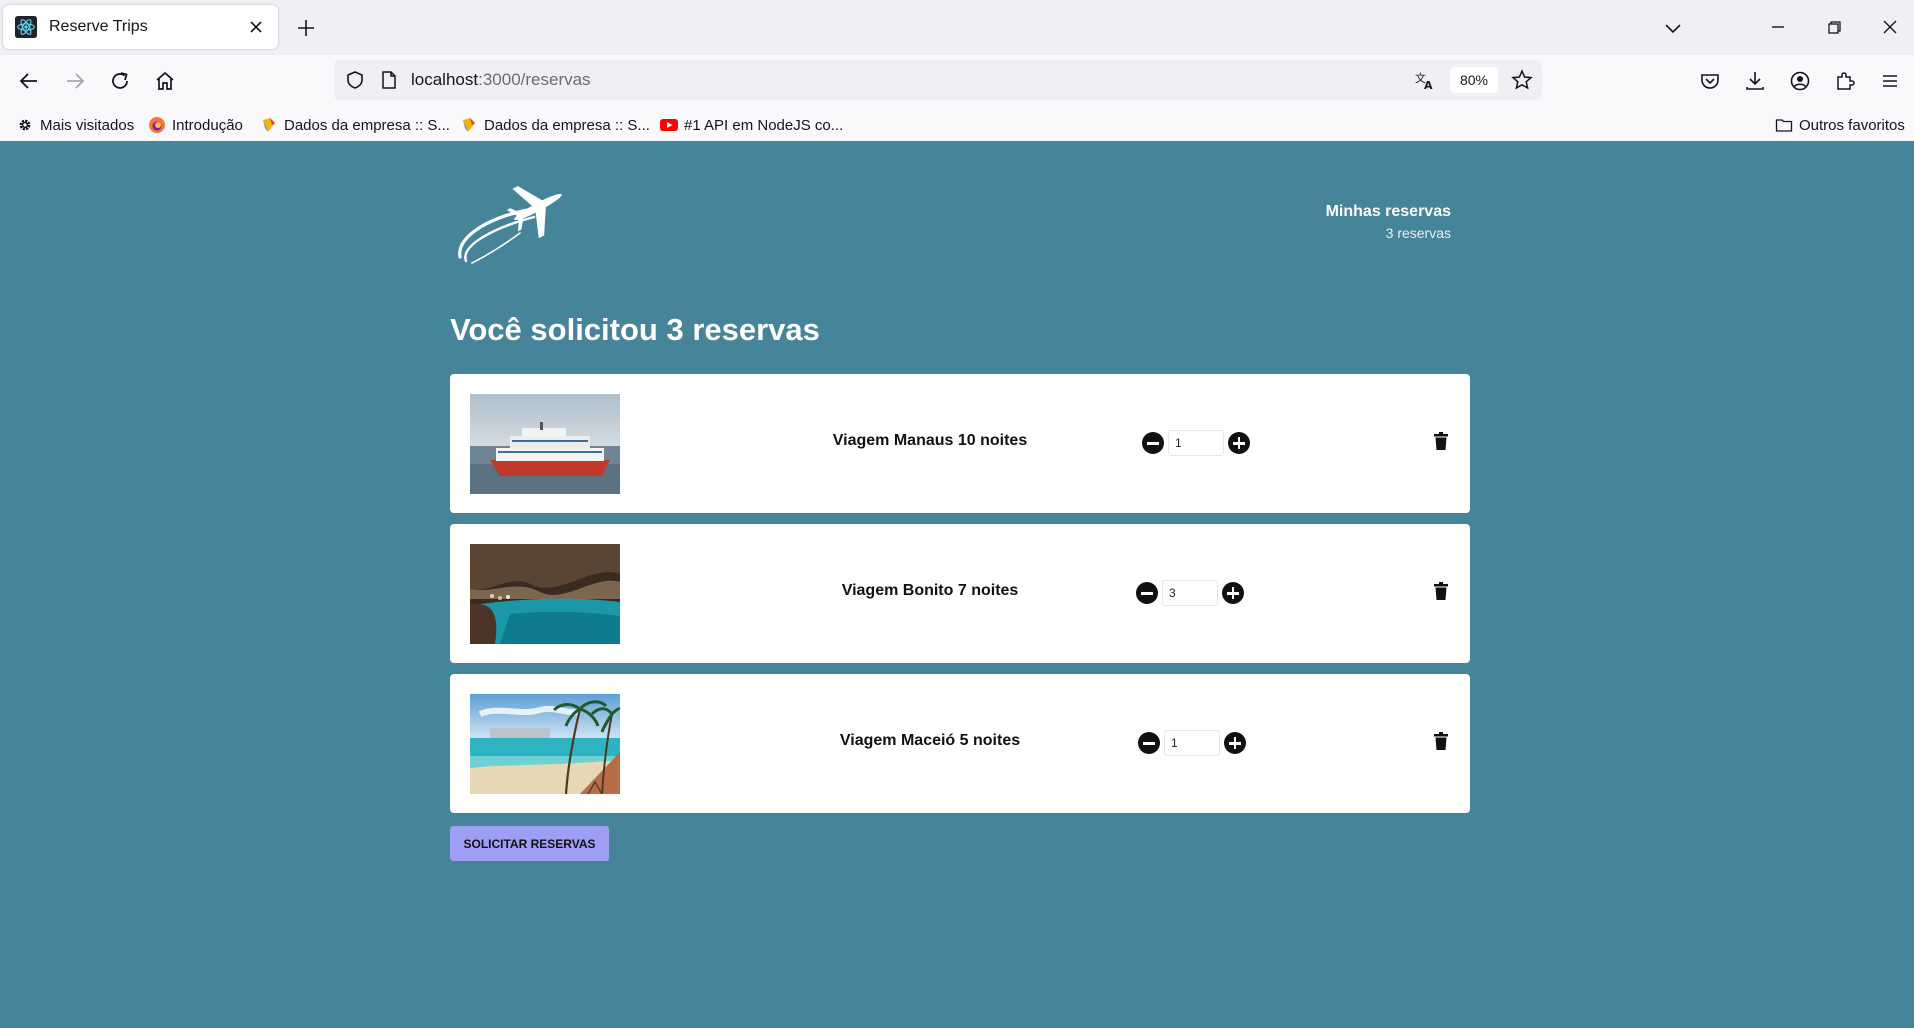  What do you see at coordinates (938, 80) in the screenshot?
I see `url-bar: localhost:3000/reservas 文 A 80%` at bounding box center [938, 80].